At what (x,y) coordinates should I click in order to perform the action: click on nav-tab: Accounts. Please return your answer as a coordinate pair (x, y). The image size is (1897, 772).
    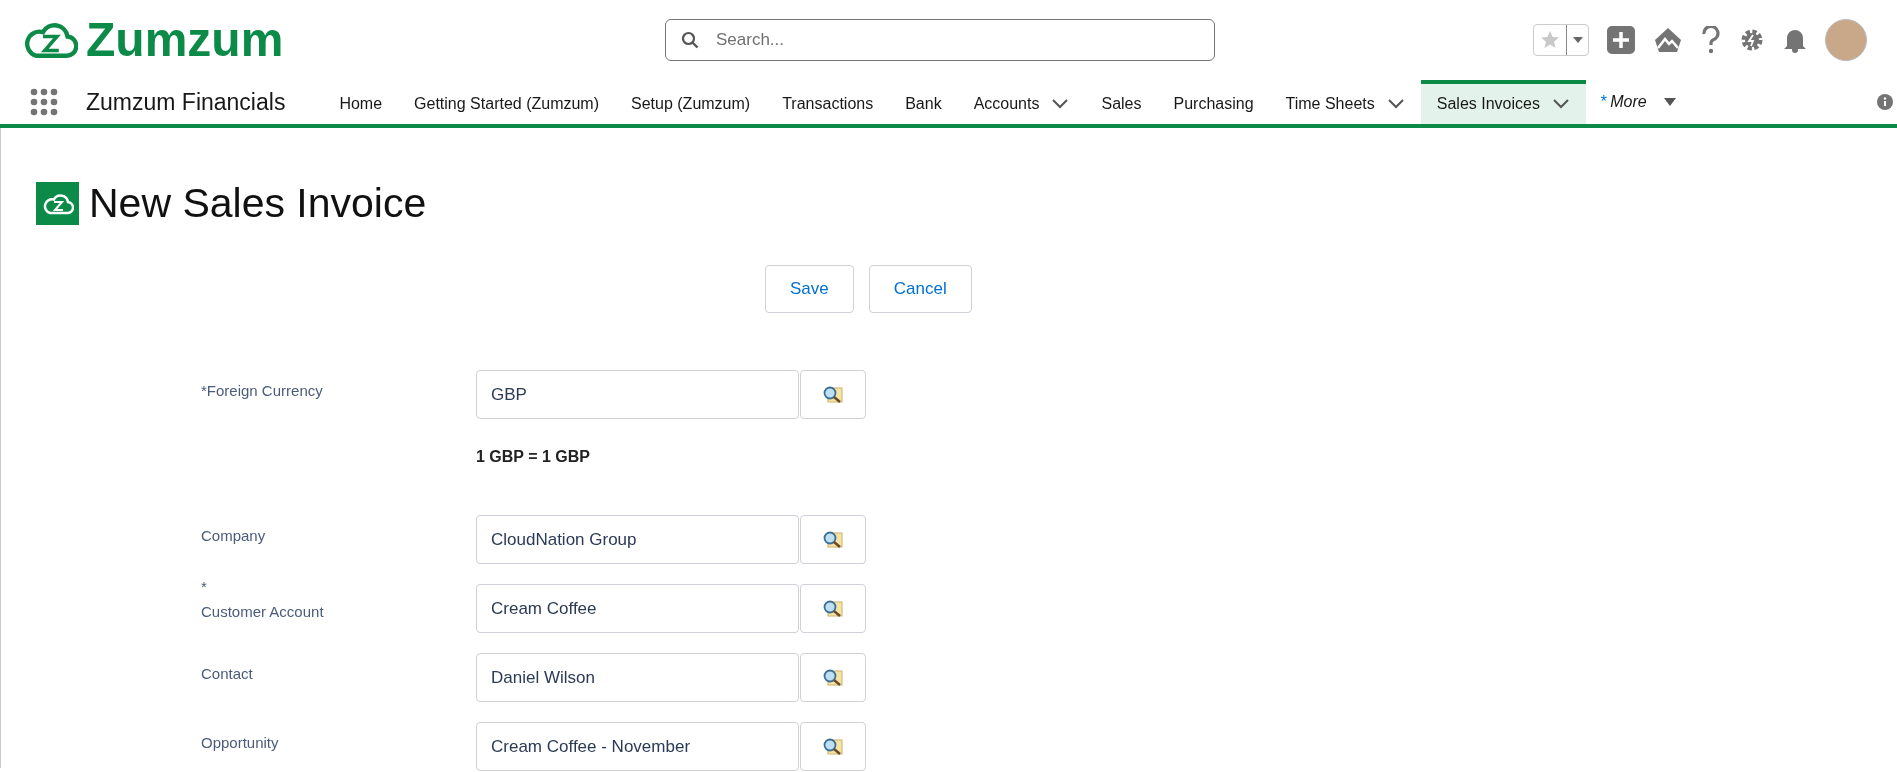
    Looking at the image, I should click on (1021, 102).